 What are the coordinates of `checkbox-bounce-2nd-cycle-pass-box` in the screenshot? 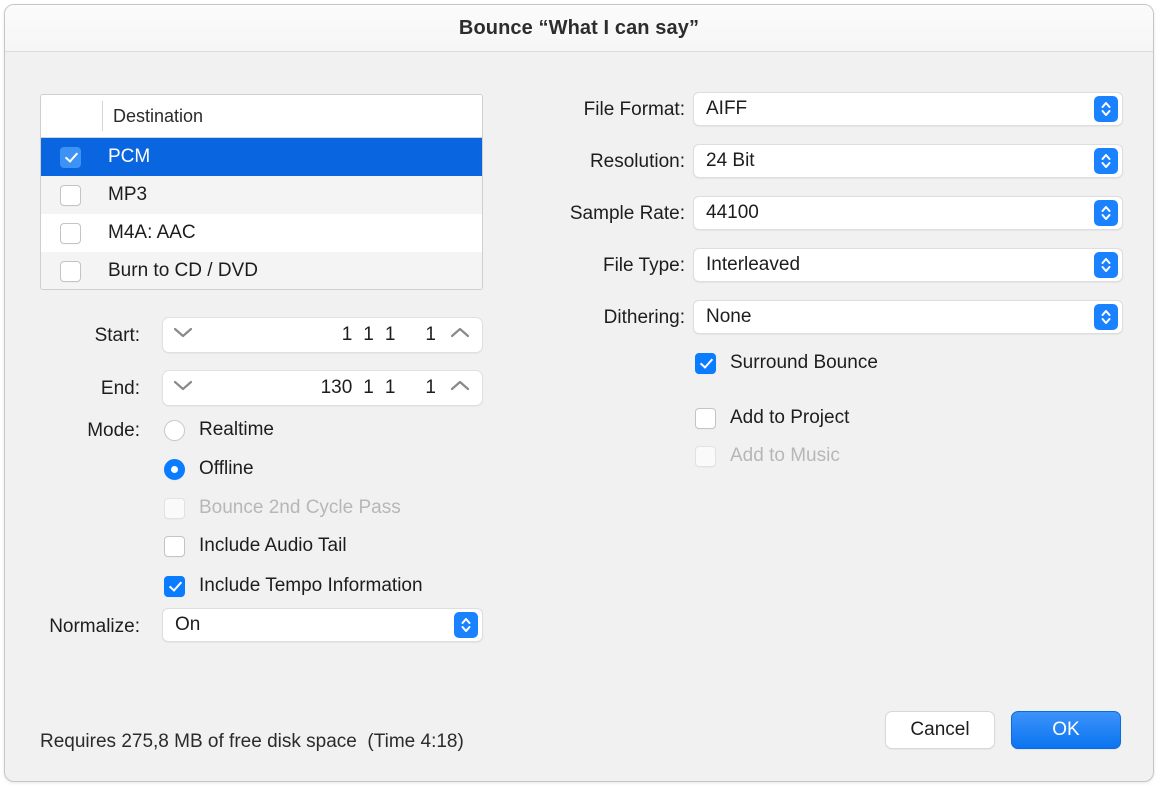 It's located at (174, 508).